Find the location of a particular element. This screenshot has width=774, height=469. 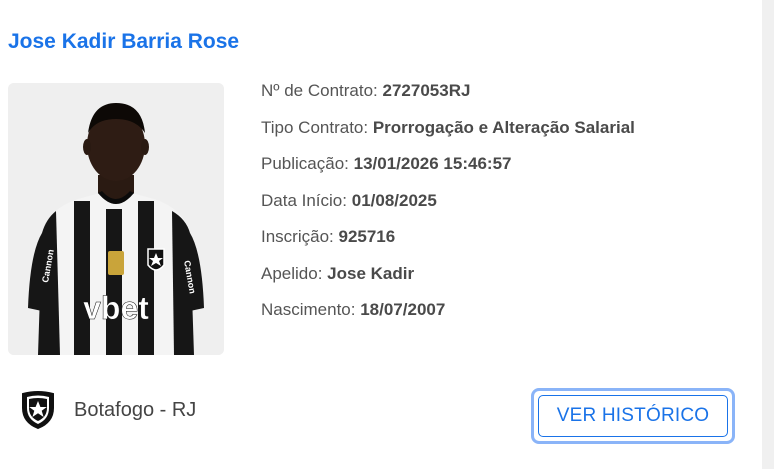

detail-registration: Inscrição: 925716 is located at coordinates (501, 244).